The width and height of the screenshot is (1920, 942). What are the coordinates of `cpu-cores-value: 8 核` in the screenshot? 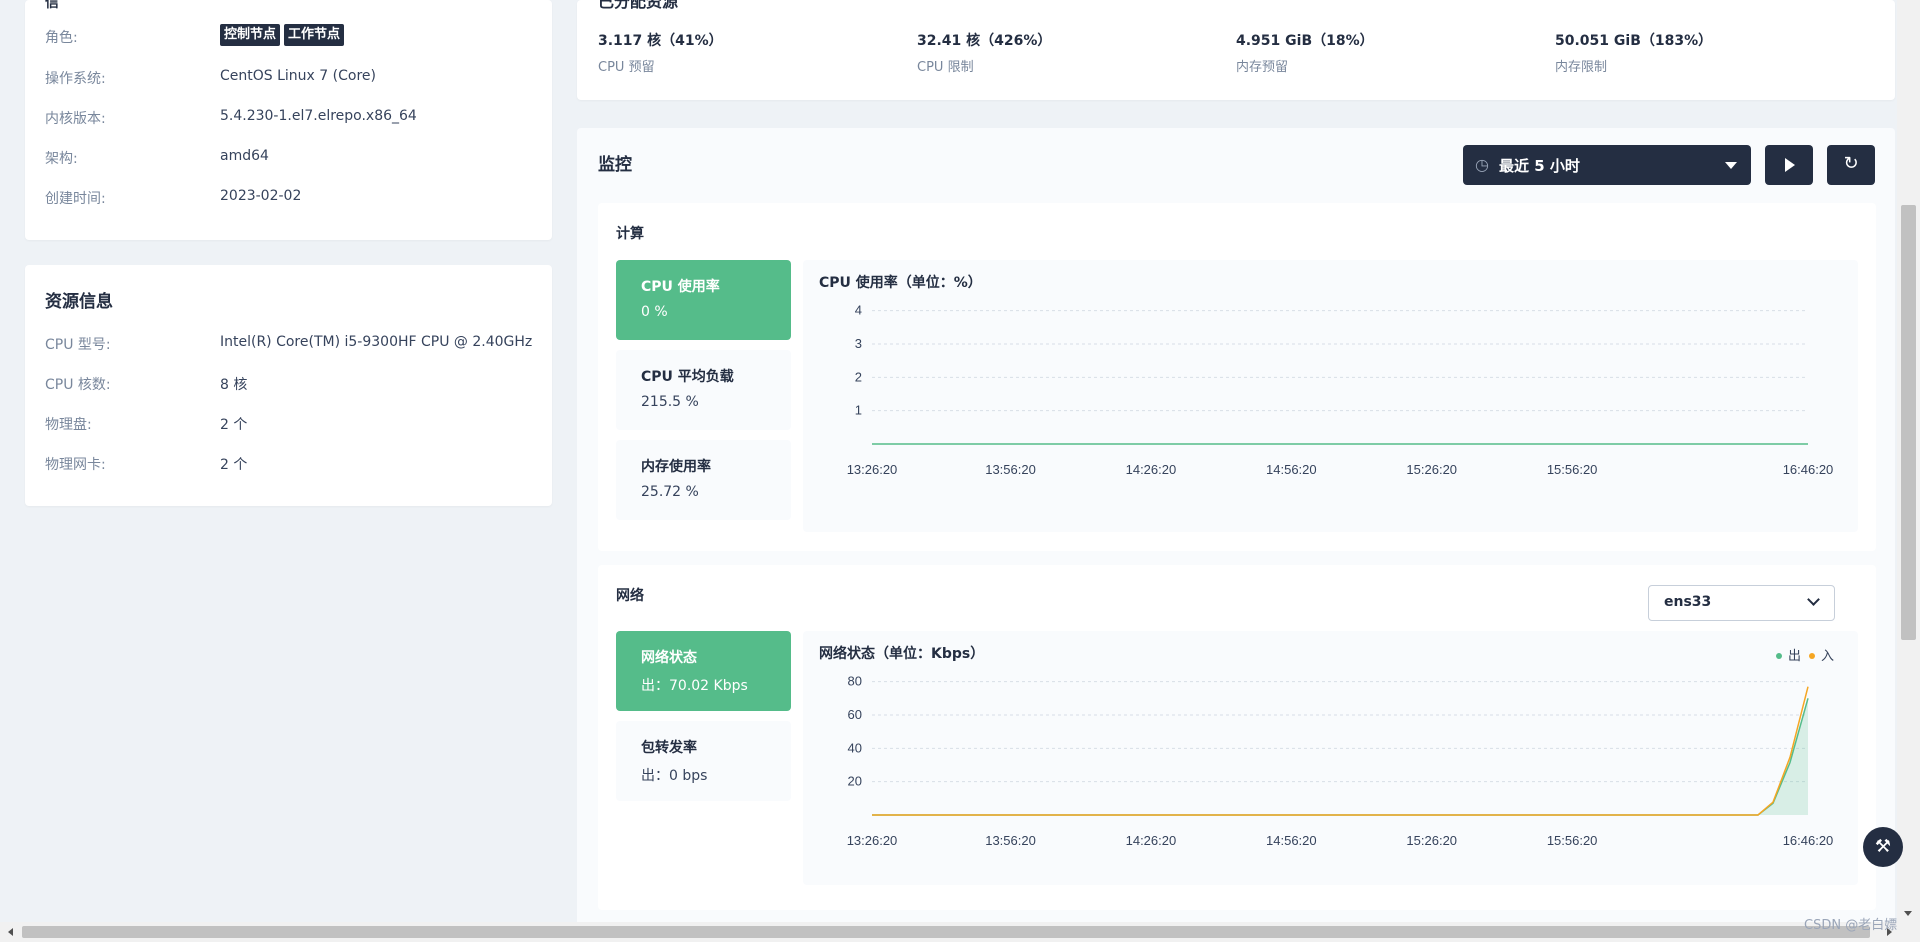 It's located at (234, 385).